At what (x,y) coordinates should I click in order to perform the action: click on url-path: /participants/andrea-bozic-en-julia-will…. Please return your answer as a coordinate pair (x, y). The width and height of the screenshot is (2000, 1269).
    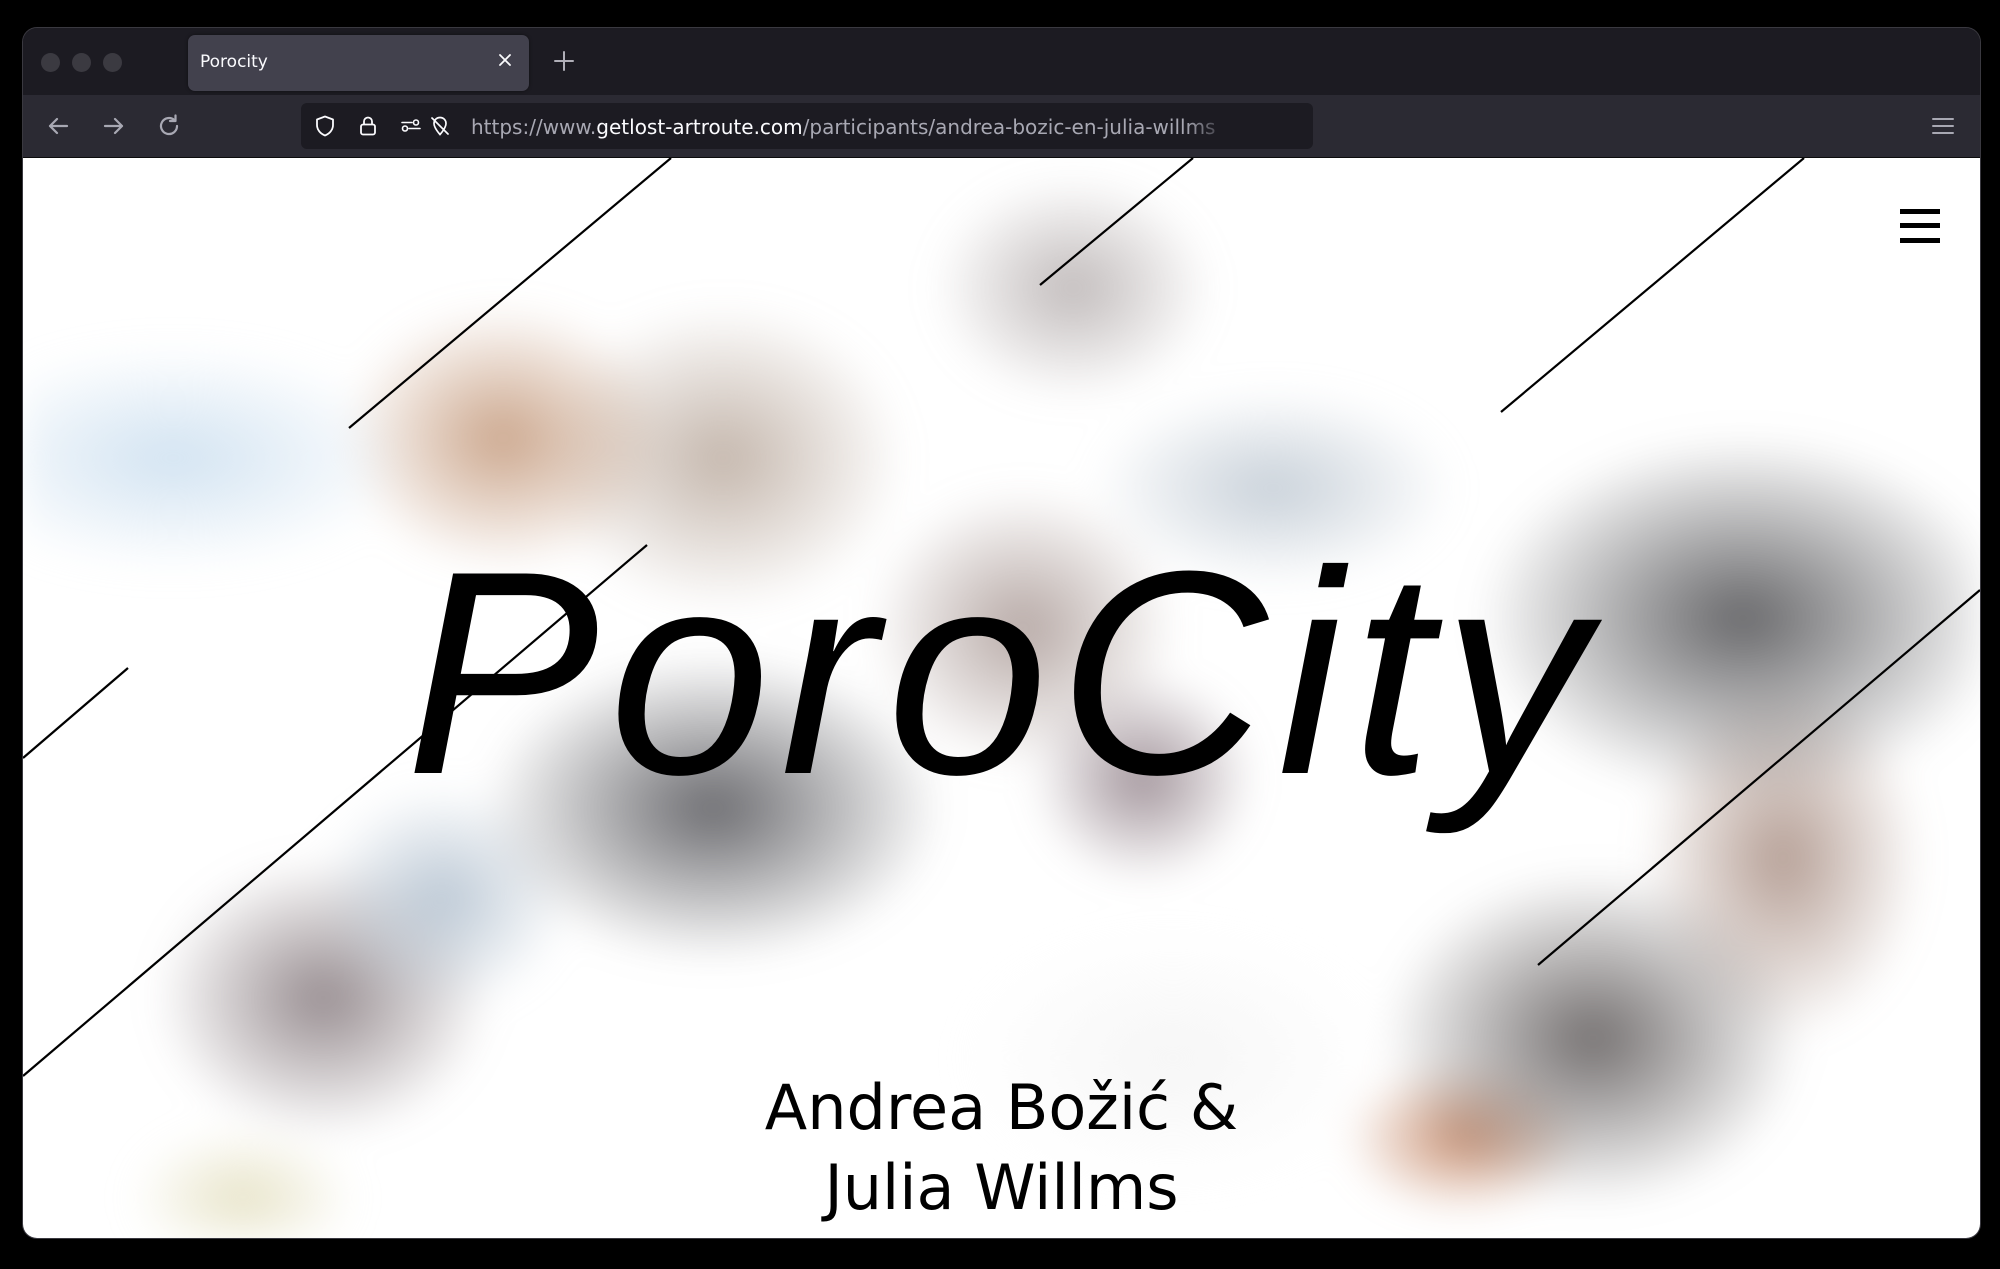
    Looking at the image, I should click on (1009, 127).